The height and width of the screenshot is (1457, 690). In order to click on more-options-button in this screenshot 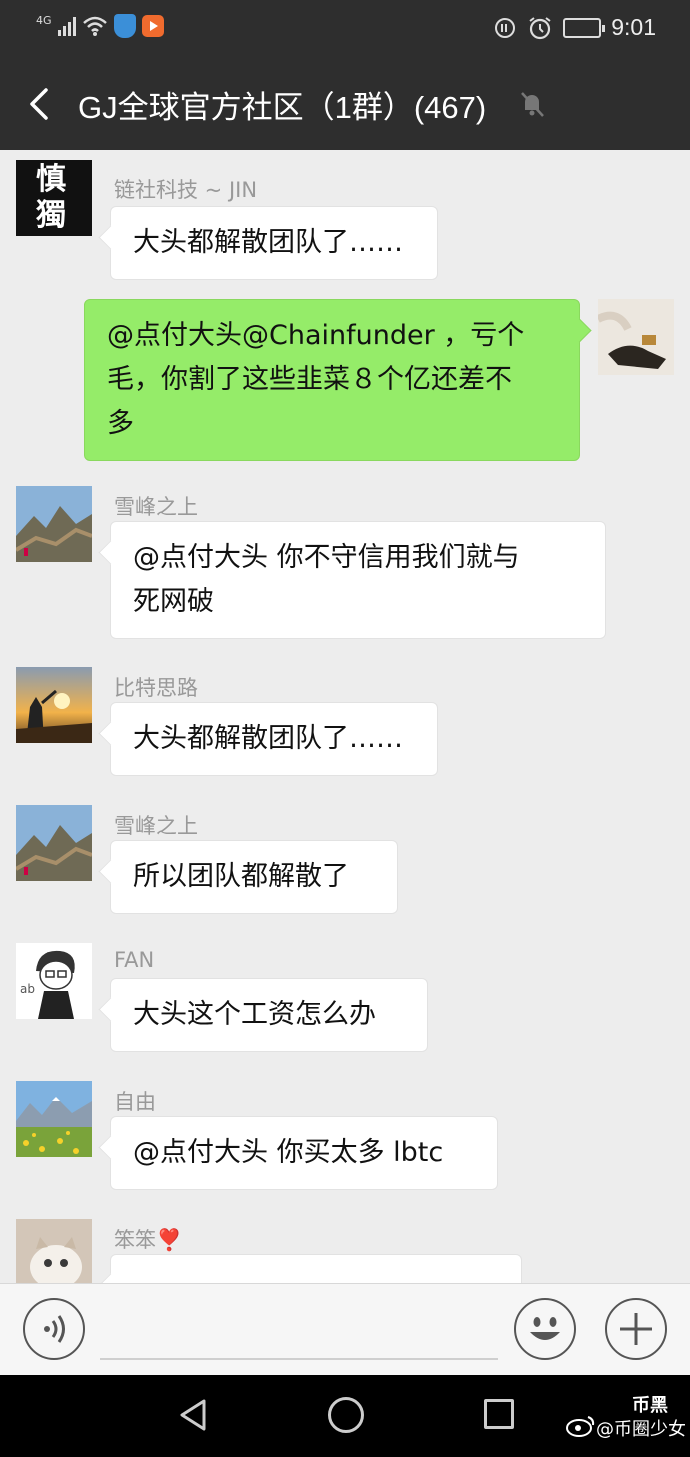, I will do `click(636, 1329)`.